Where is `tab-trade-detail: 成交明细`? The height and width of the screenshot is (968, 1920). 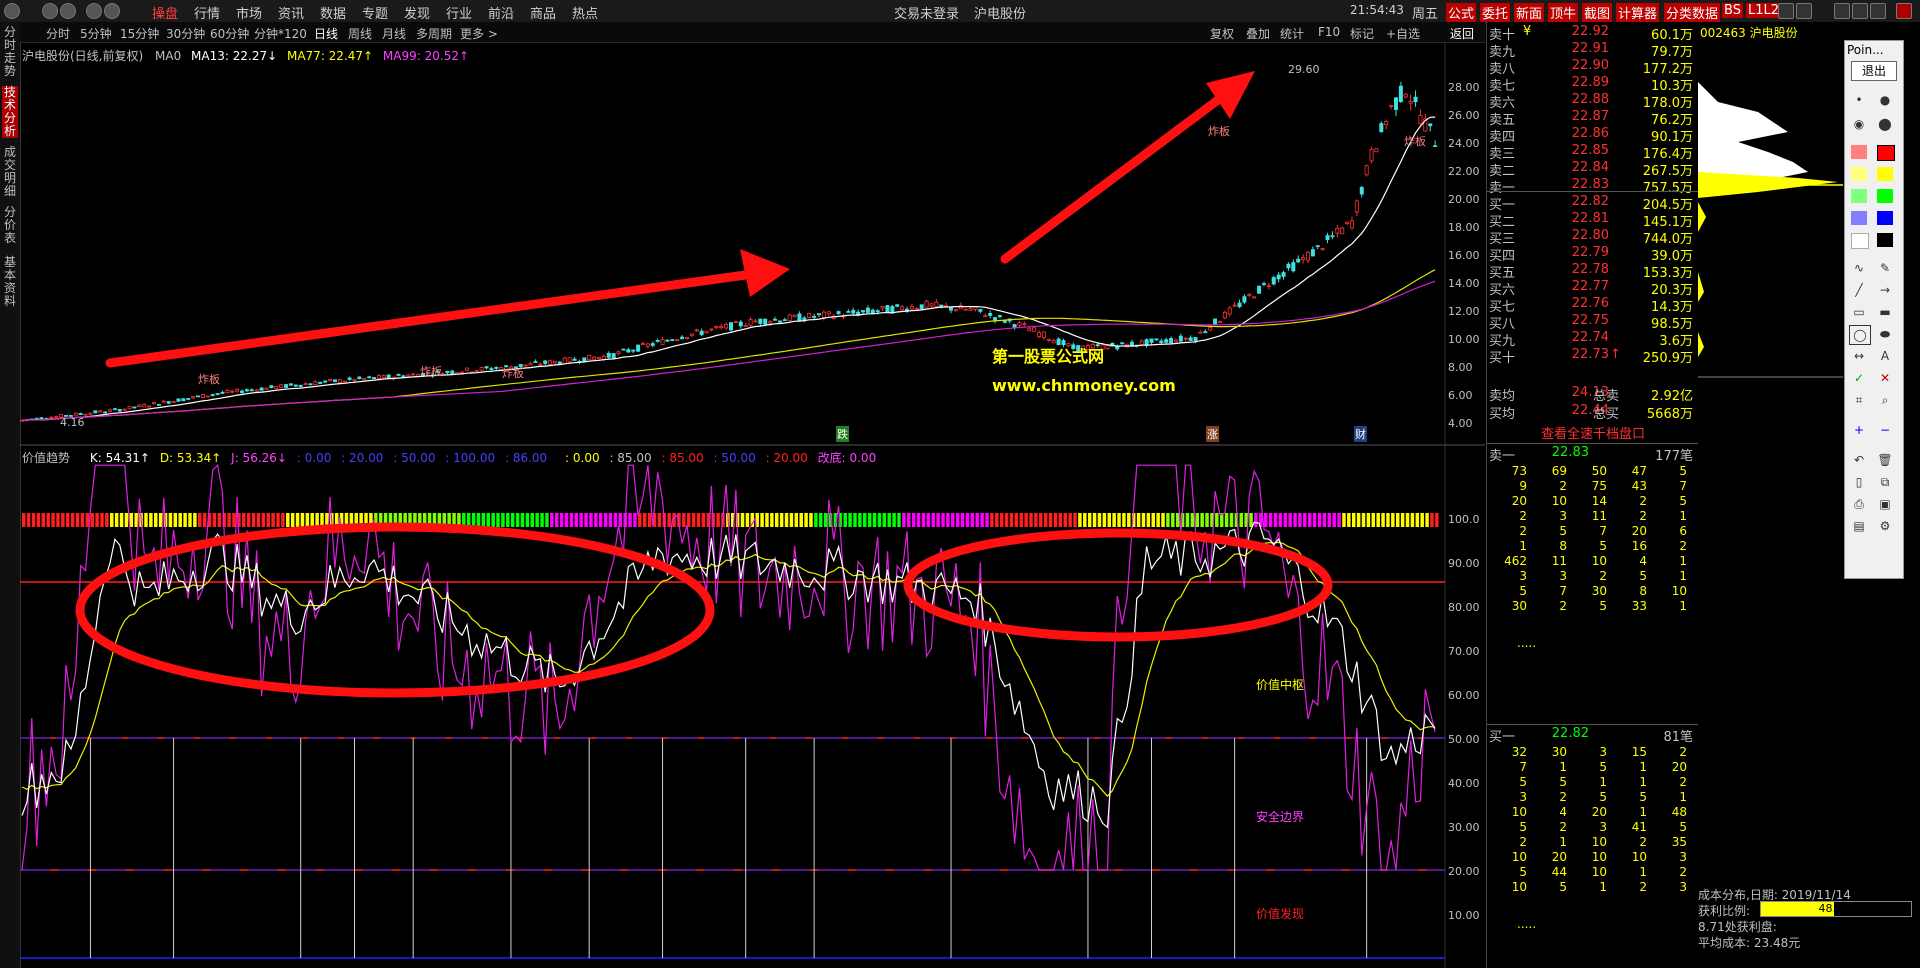 tab-trade-detail: 成交明细 is located at coordinates (10, 172).